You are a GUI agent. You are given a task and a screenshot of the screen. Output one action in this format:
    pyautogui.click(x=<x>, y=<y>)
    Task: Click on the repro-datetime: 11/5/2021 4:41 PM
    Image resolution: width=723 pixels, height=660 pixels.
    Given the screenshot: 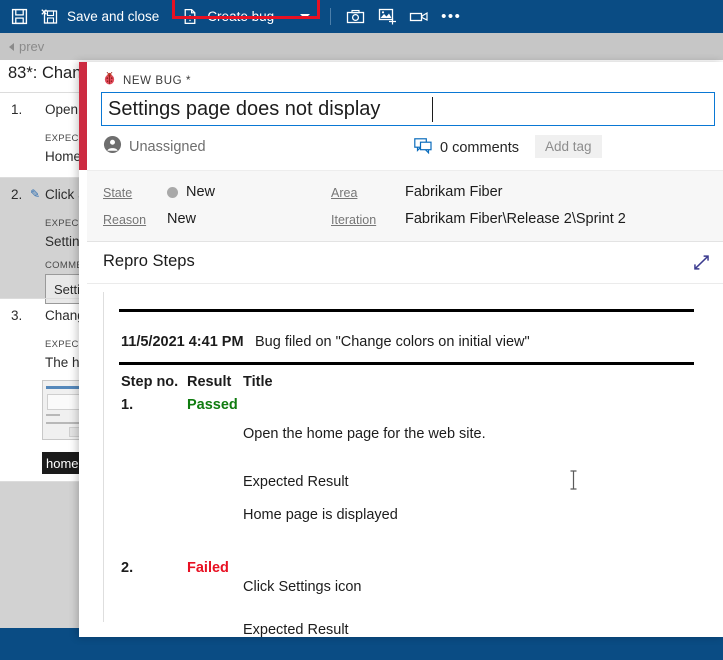 What is the action you would take?
    pyautogui.click(x=182, y=342)
    